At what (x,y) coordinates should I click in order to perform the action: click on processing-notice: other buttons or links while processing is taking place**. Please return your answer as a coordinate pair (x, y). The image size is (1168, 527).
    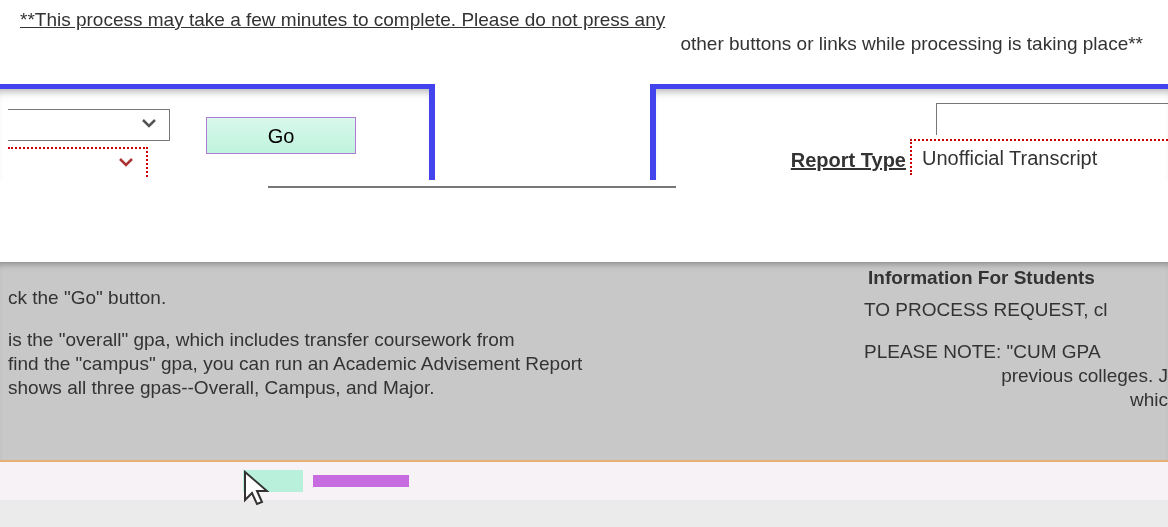
    Looking at the image, I should click on (911, 44).